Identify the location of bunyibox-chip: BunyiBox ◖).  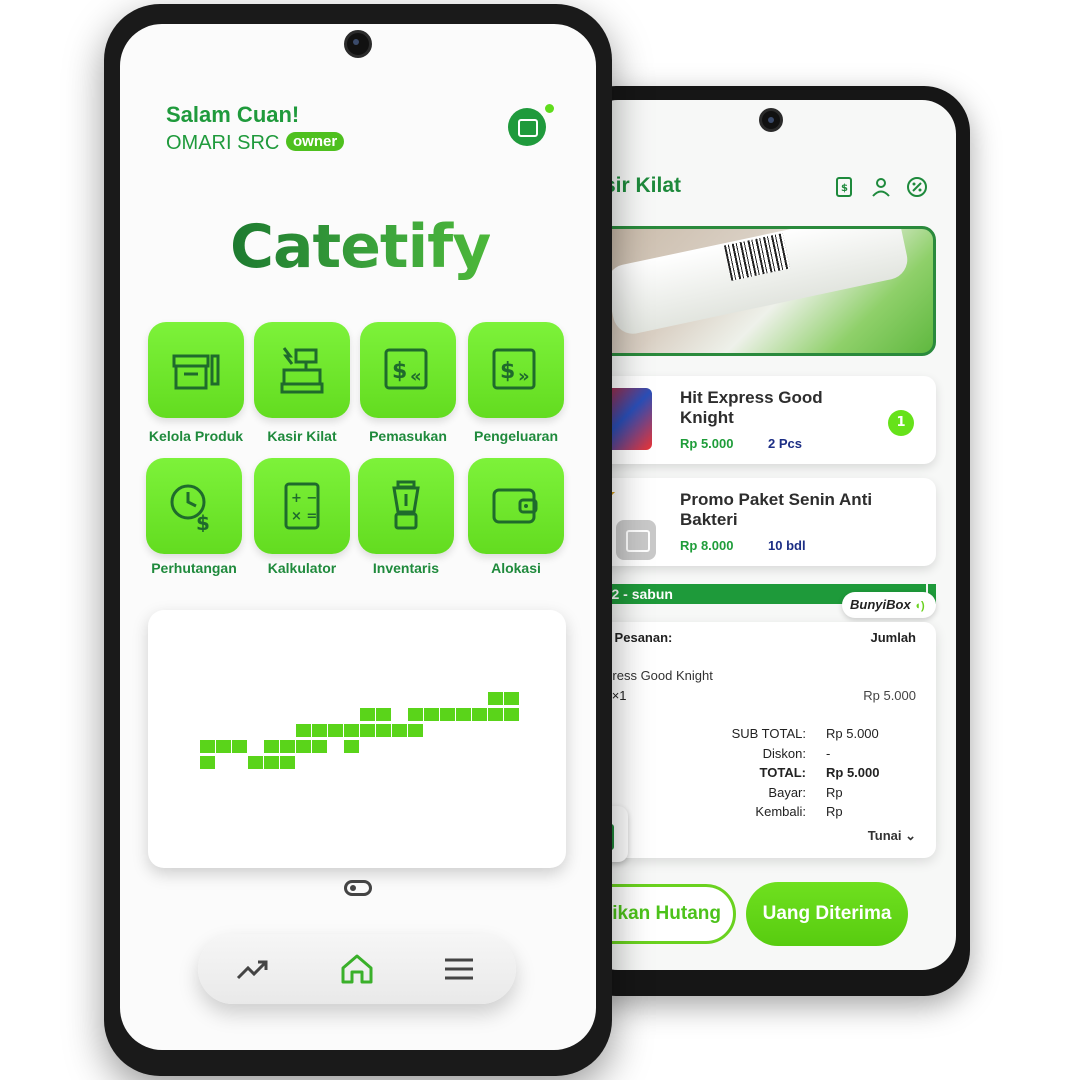
(889, 605).